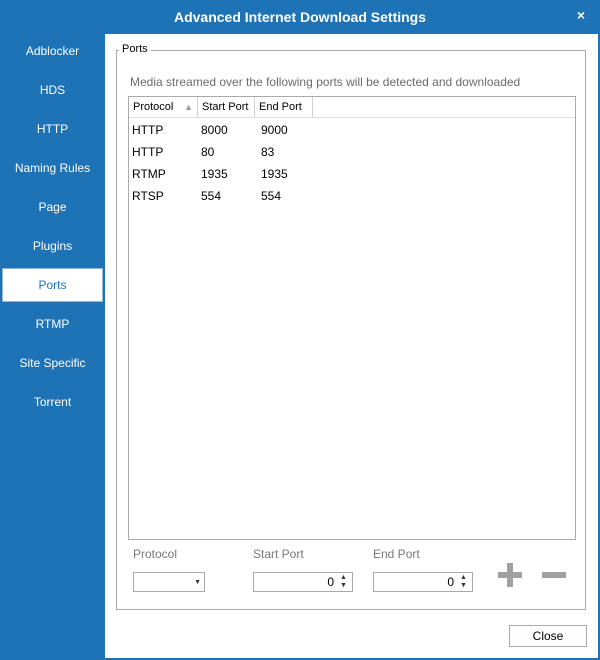 This screenshot has height=660, width=600. I want to click on close-button: Close, so click(548, 636).